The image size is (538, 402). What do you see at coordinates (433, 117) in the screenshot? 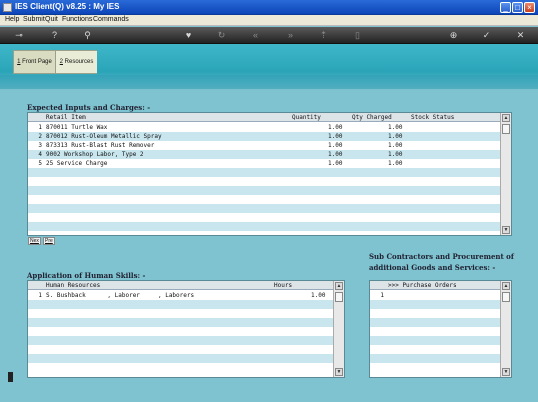
I see `col-stock-status: Stock Status` at bounding box center [433, 117].